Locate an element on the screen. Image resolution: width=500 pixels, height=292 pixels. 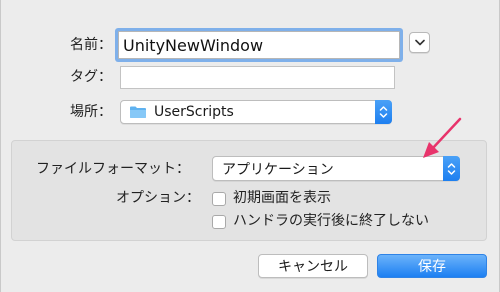
expand-dialog-button is located at coordinates (419, 42).